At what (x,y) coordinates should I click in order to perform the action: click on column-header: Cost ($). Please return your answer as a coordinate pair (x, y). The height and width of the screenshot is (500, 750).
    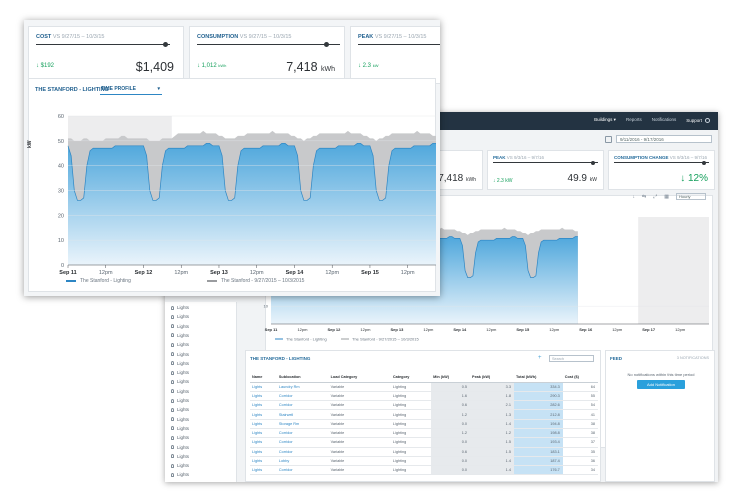
    Looking at the image, I should click on (580, 378).